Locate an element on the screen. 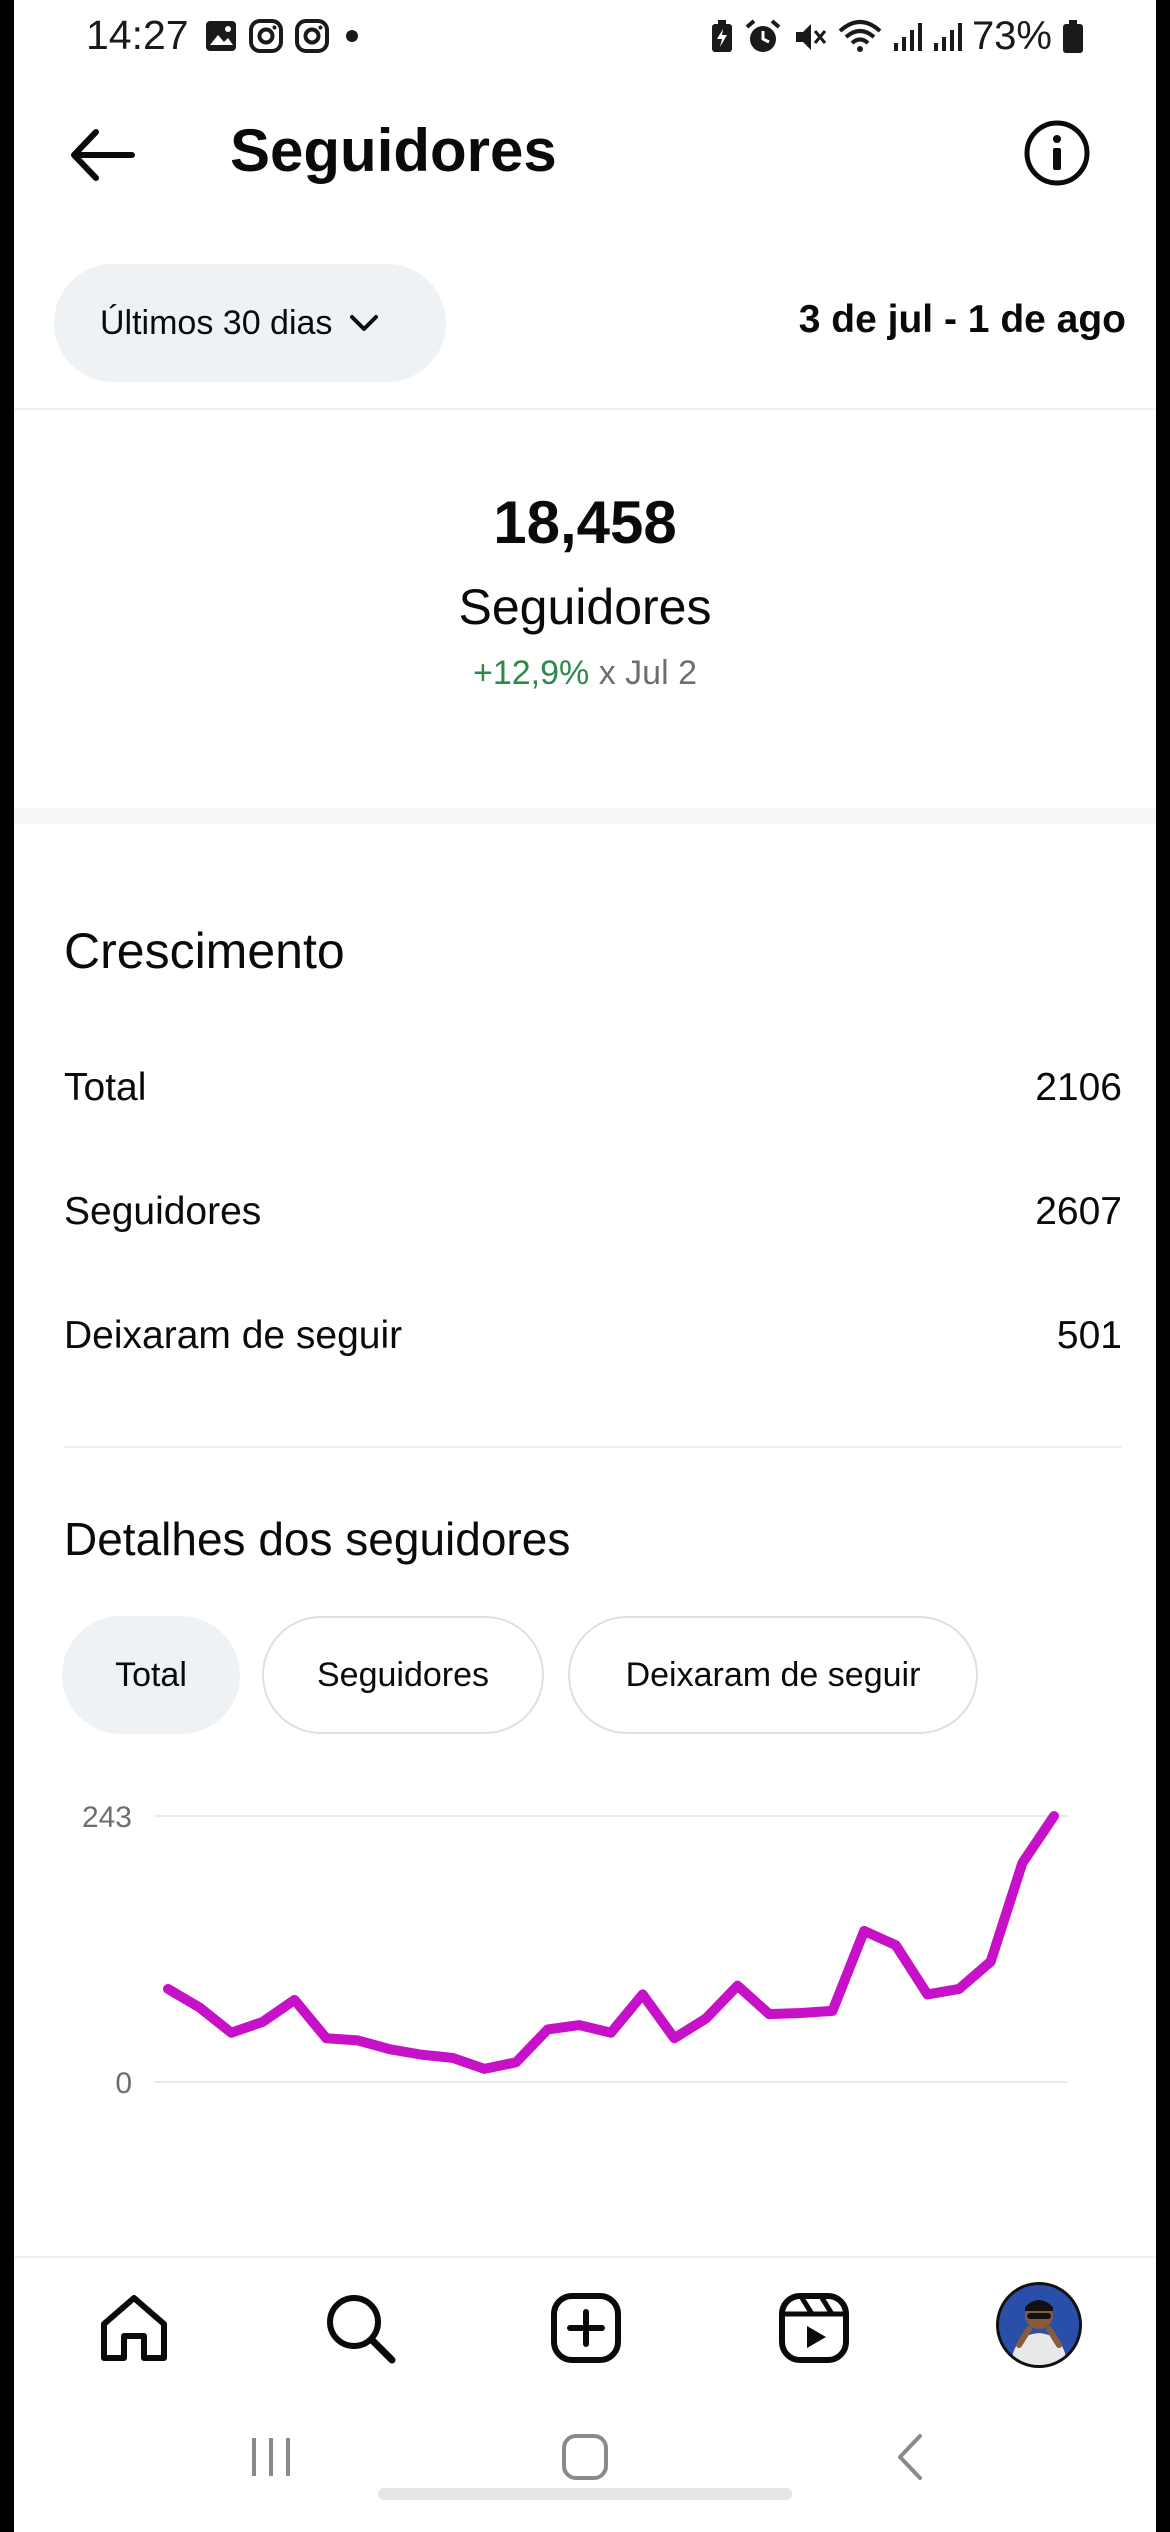 The width and height of the screenshot is (1170, 2532). growth-row-value: 2106 is located at coordinates (1078, 1087).